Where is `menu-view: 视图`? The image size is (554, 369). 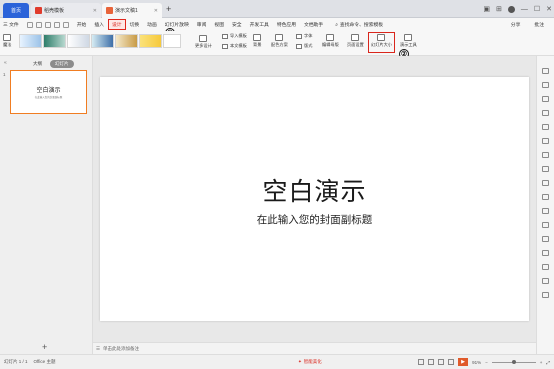
menu-view: 视图 is located at coordinates (219, 24).